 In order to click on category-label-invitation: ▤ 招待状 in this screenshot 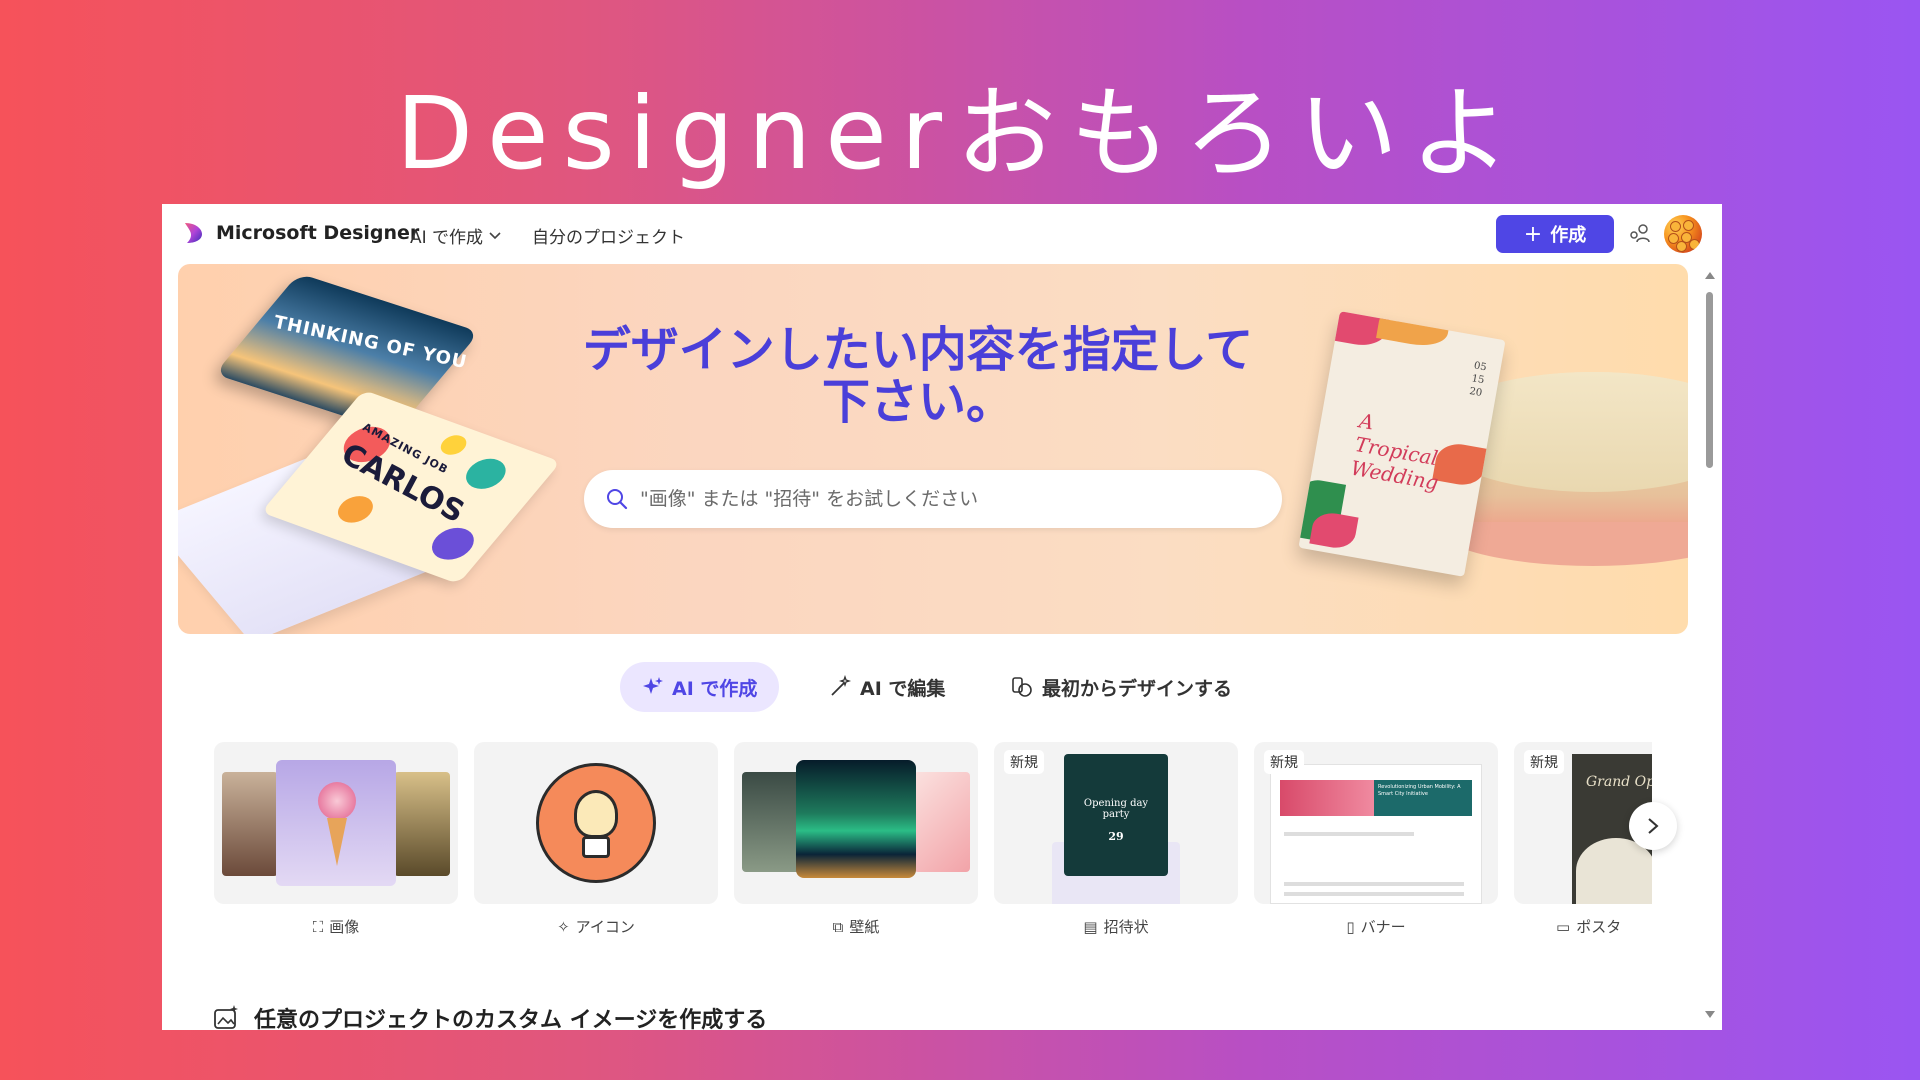, I will do `click(1116, 926)`.